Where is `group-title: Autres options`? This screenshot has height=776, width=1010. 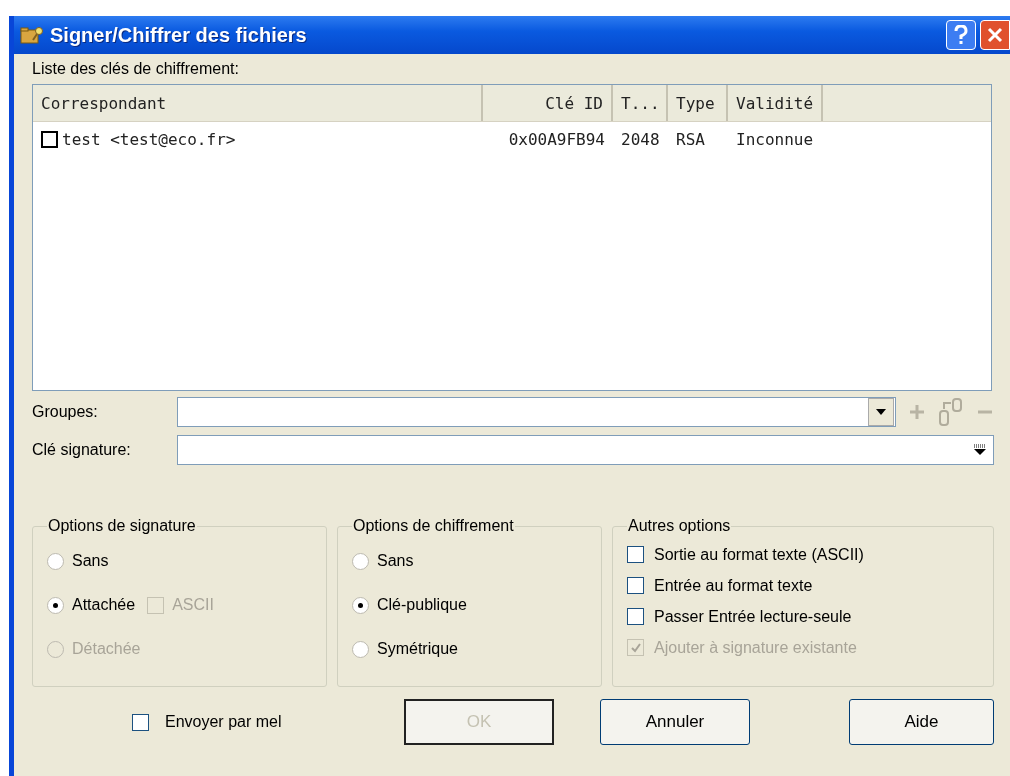
group-title: Autres options is located at coordinates (679, 526).